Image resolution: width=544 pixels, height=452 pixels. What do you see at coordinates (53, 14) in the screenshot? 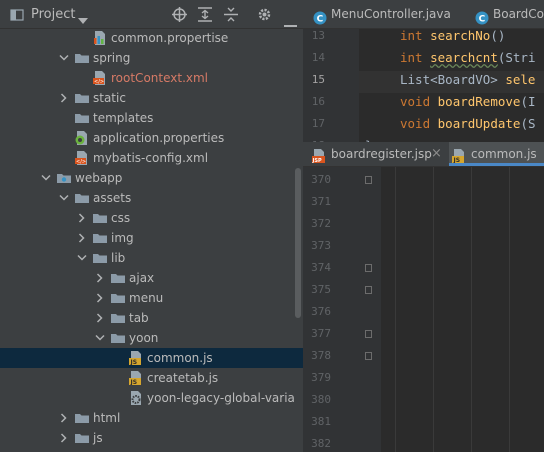
I see `project-view-title: Project` at bounding box center [53, 14].